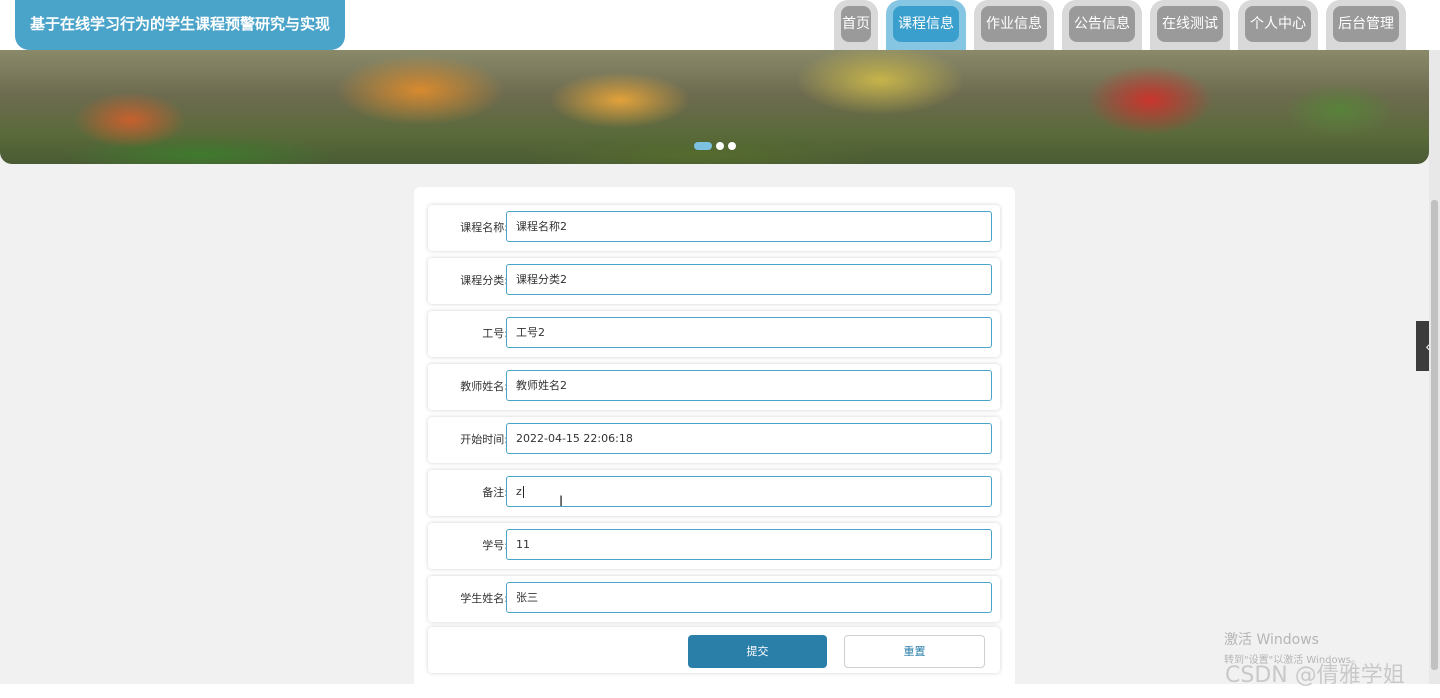 The height and width of the screenshot is (698, 1440). I want to click on nav-tab-label: 作业信息, so click(1014, 24).